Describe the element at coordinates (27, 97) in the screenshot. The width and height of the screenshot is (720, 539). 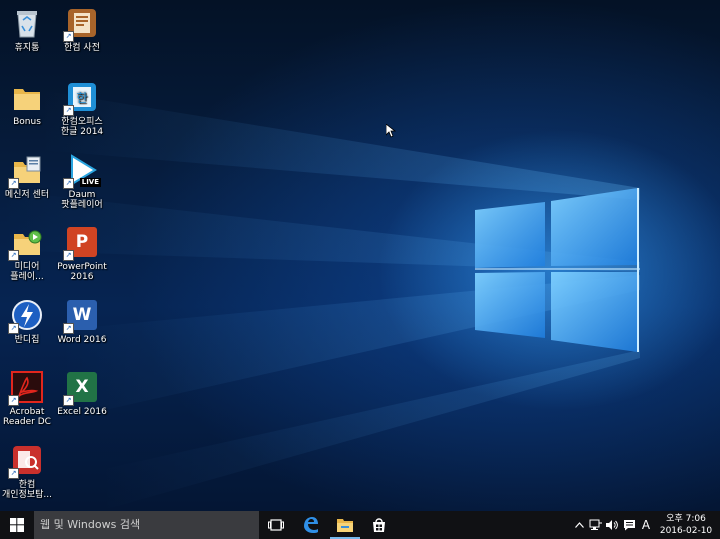
I see `folder-icon` at that location.